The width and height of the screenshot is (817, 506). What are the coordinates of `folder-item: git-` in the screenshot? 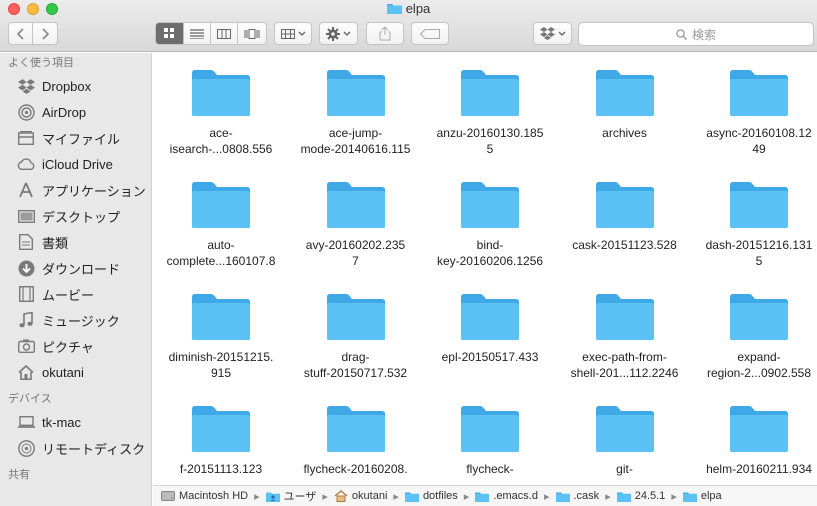 It's located at (625, 441).